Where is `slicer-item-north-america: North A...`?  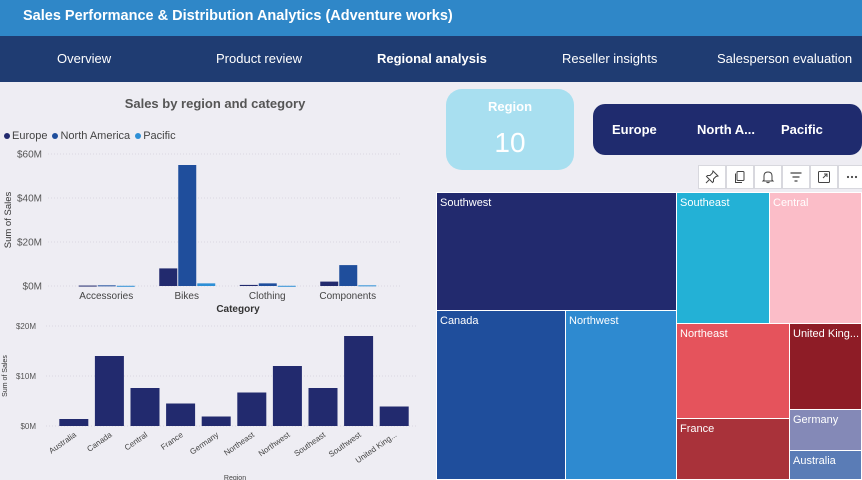 slicer-item-north-america: North A... is located at coordinates (726, 129).